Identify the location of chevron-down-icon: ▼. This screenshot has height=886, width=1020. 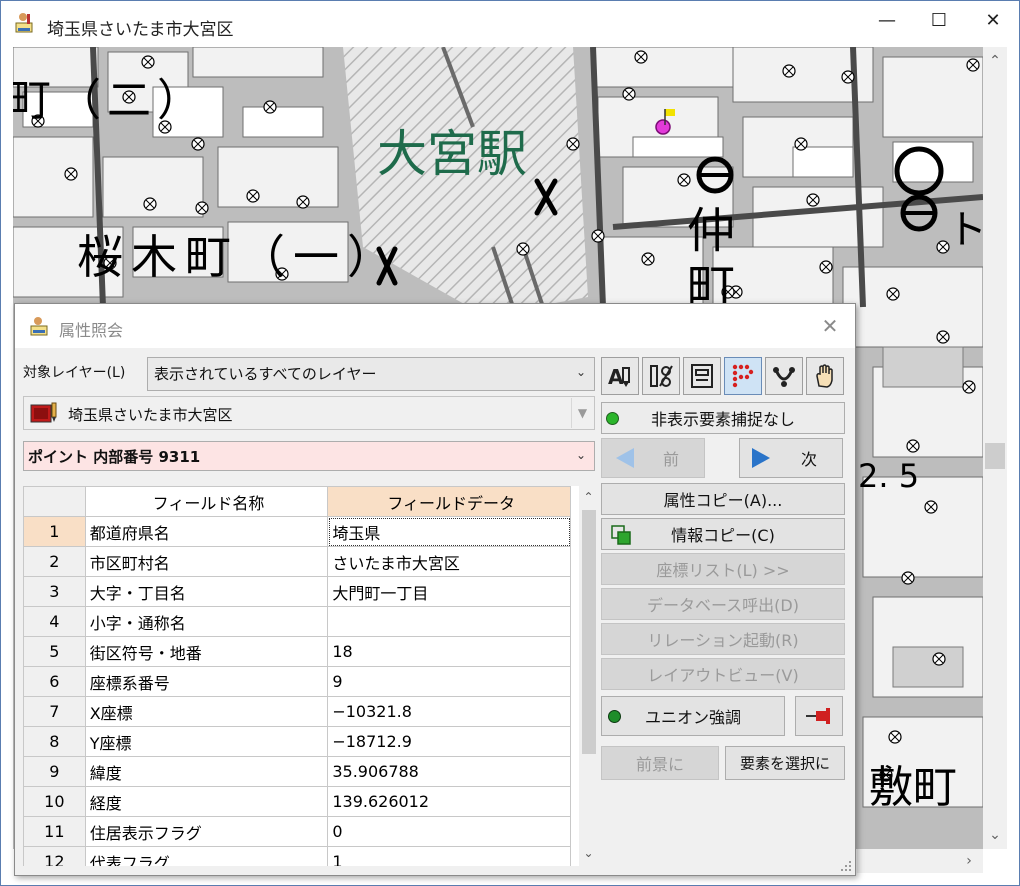
(582, 413).